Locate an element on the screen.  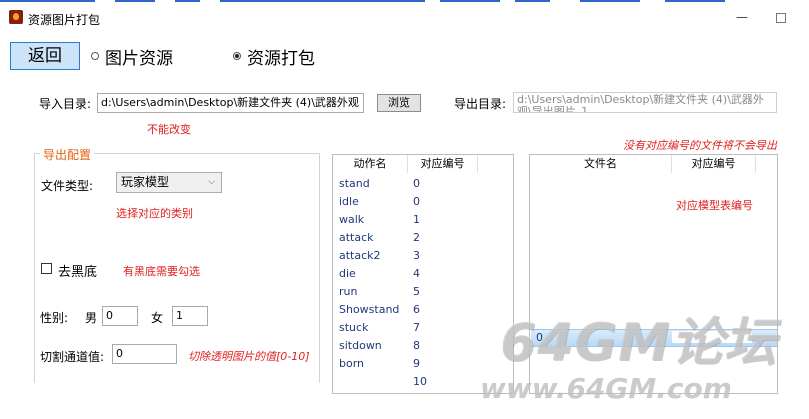
male-input: 0 is located at coordinates (120, 316).